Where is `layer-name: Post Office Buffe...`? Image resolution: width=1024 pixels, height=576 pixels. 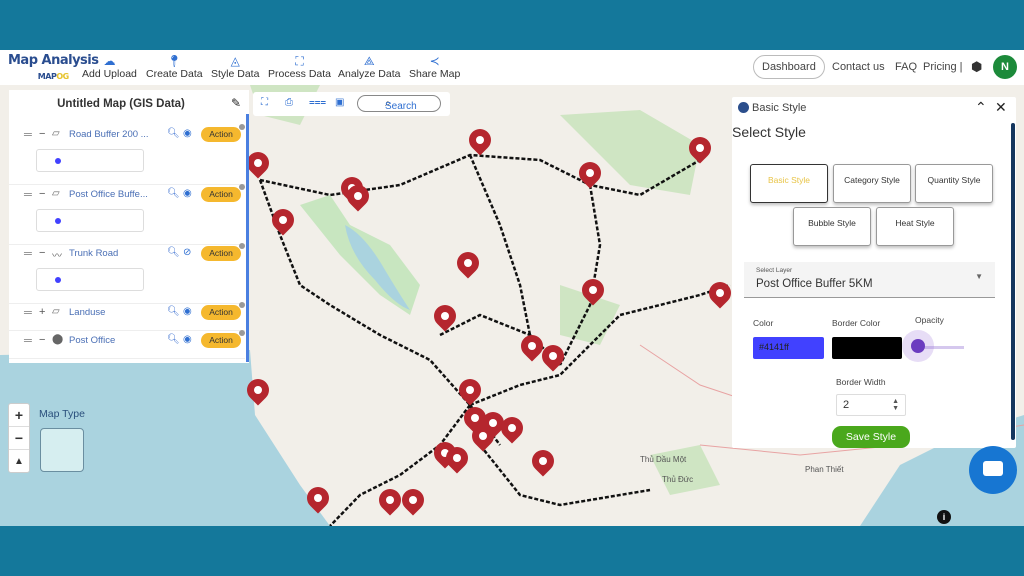 layer-name: Post Office Buffe... is located at coordinates (108, 194).